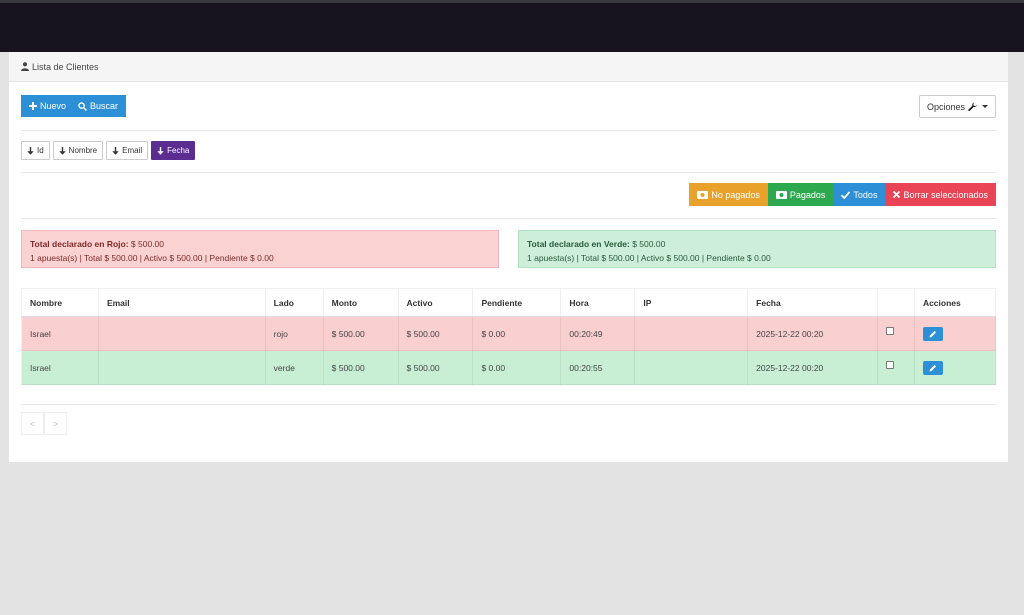  I want to click on sort-id-button: Id, so click(35, 150).